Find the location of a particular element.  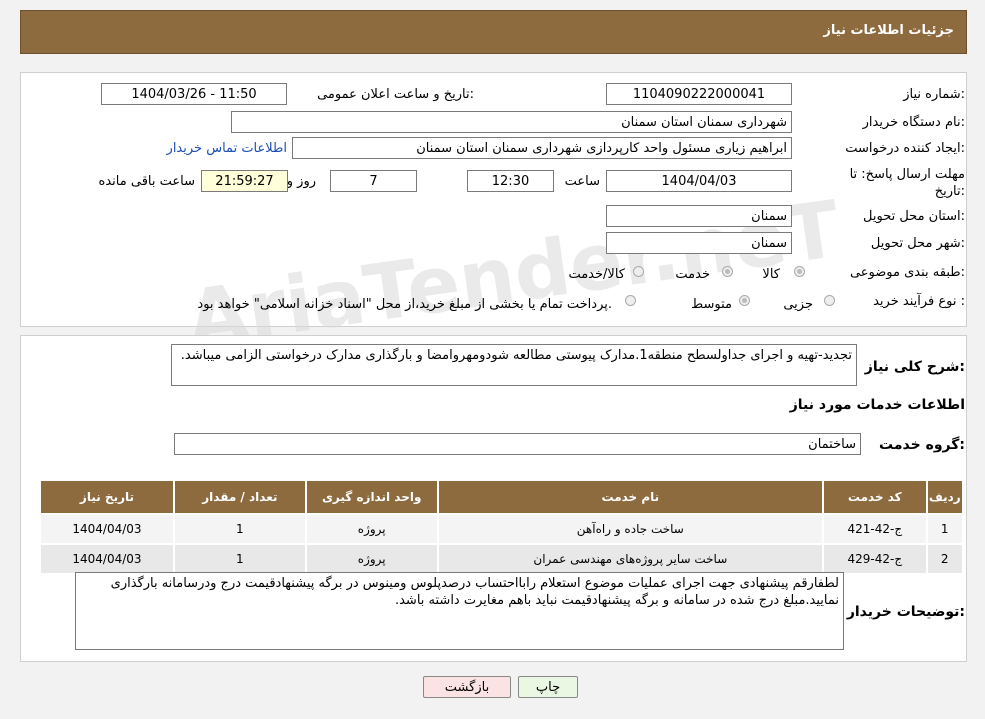

buyer-org-field: شهرداری سمنان استان سمنان is located at coordinates (511, 122).